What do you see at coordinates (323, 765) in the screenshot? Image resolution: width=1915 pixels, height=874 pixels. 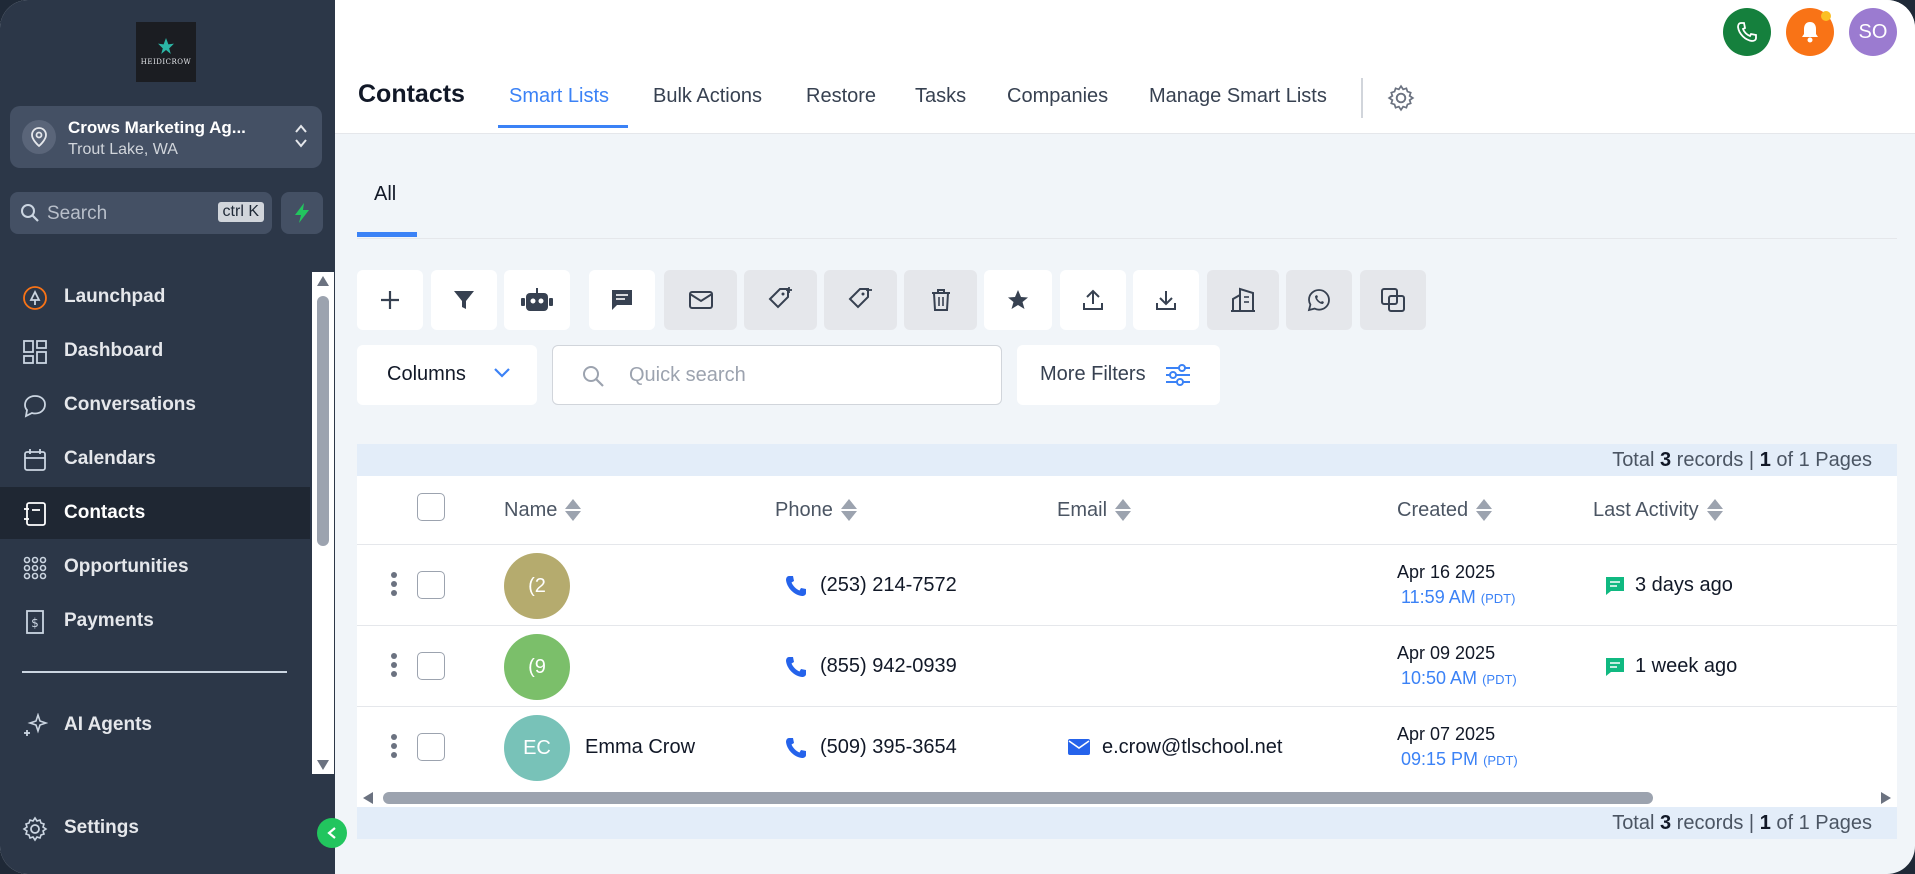 I see `scroll-down-arrow` at bounding box center [323, 765].